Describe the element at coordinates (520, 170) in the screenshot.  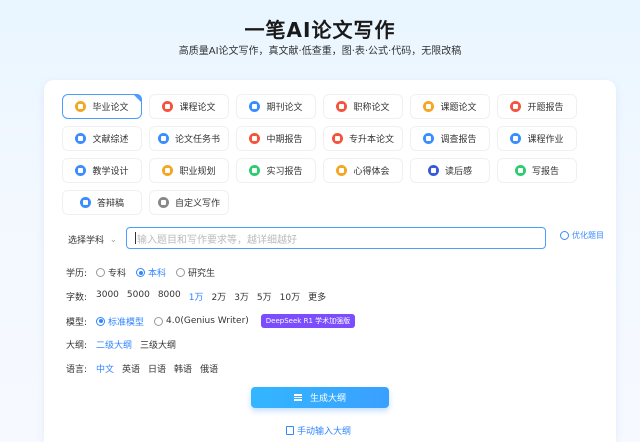
I see `write-report-icon` at that location.